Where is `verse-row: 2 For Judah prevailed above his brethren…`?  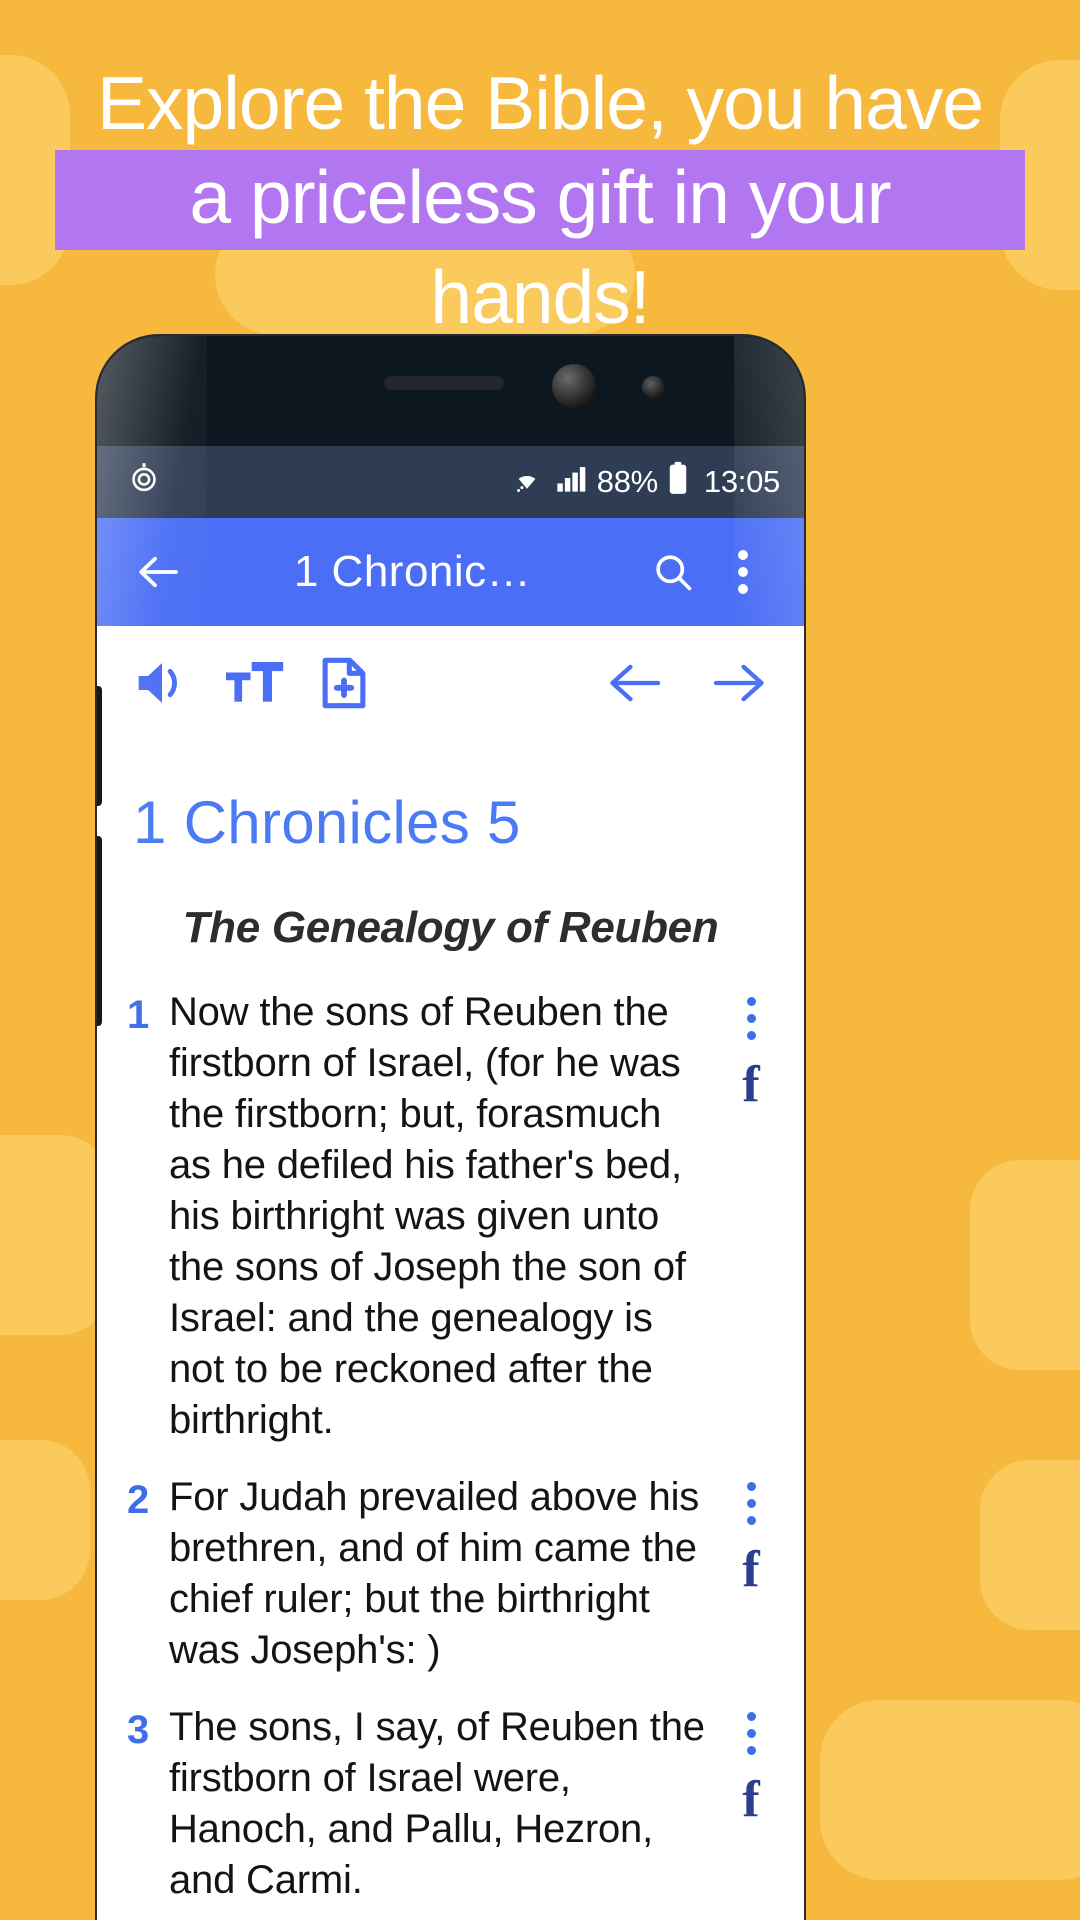
verse-row: 2 For Judah prevailed above his brethren… is located at coordinates (450, 1574).